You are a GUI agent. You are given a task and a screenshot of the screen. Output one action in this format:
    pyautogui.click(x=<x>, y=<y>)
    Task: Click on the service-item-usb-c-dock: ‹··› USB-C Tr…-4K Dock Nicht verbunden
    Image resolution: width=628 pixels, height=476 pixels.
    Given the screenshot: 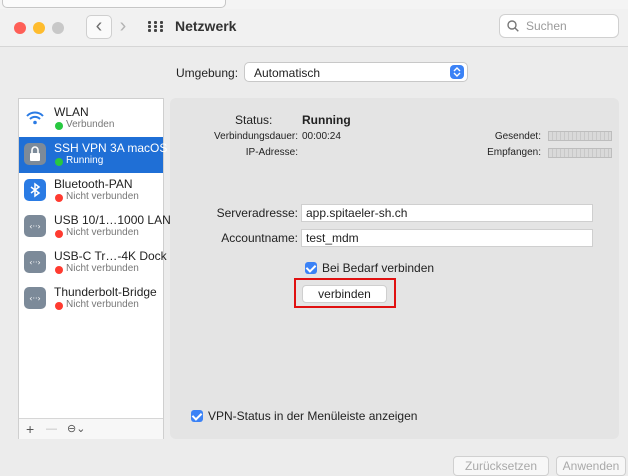 What is the action you would take?
    pyautogui.click(x=93, y=263)
    